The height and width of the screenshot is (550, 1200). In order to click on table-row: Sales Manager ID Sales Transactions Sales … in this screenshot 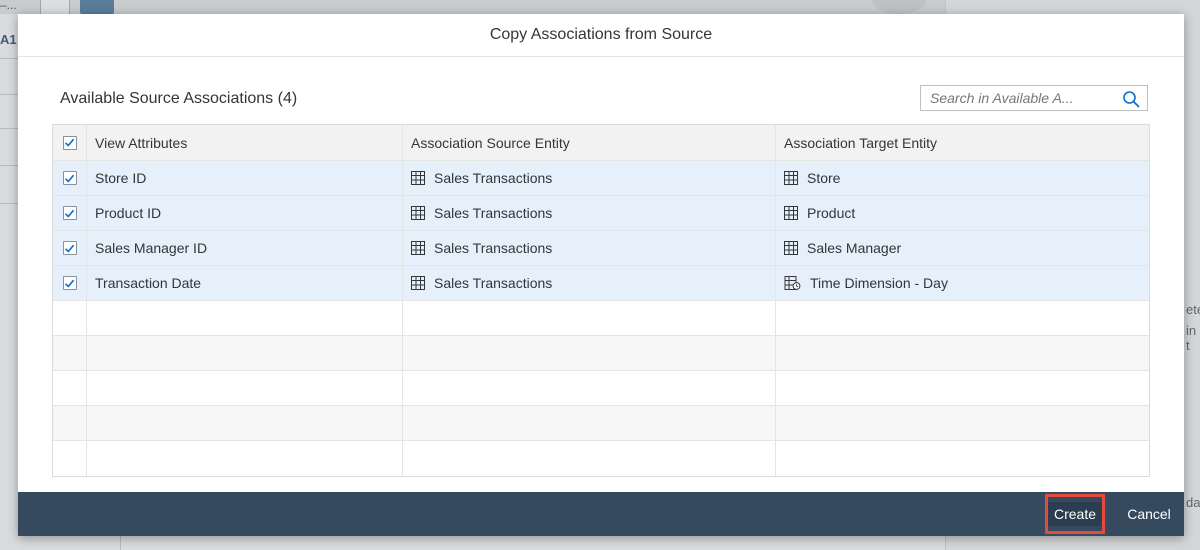, I will do `click(601, 248)`.